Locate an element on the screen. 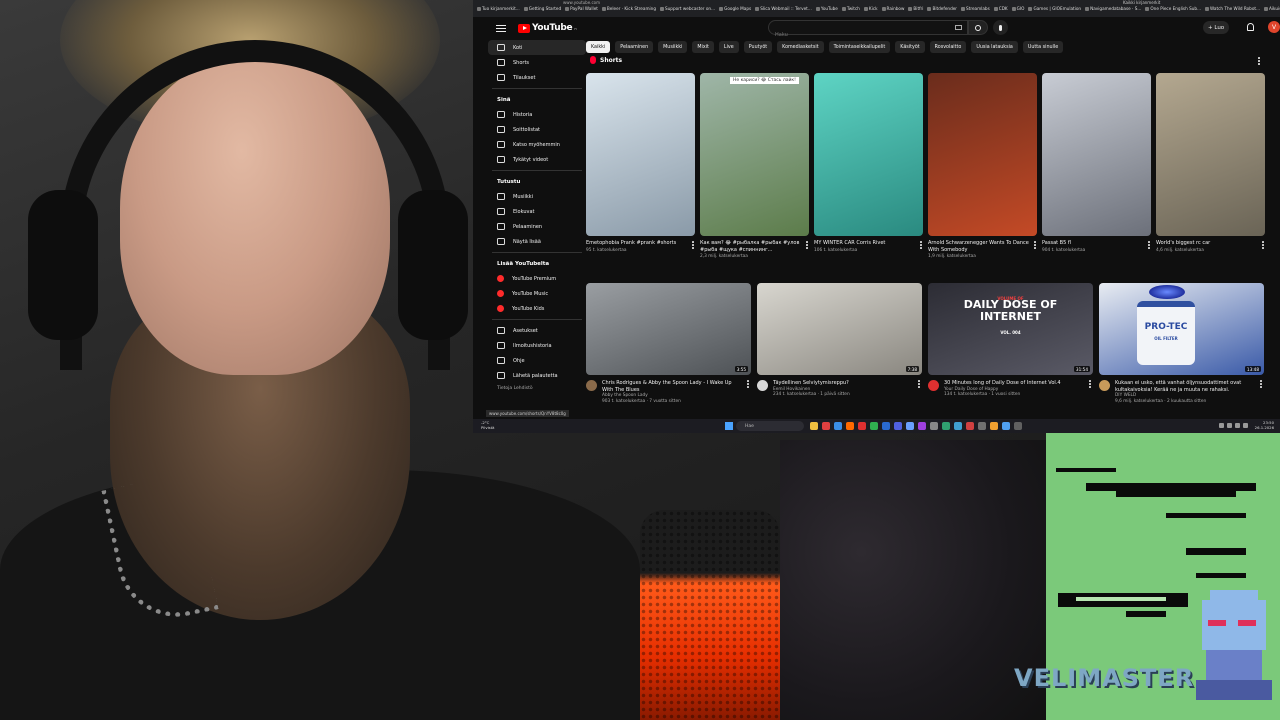 This screenshot has width=1280, height=720. sidebar-footer-links: Tietoja Lehdistö is located at coordinates (537, 388).